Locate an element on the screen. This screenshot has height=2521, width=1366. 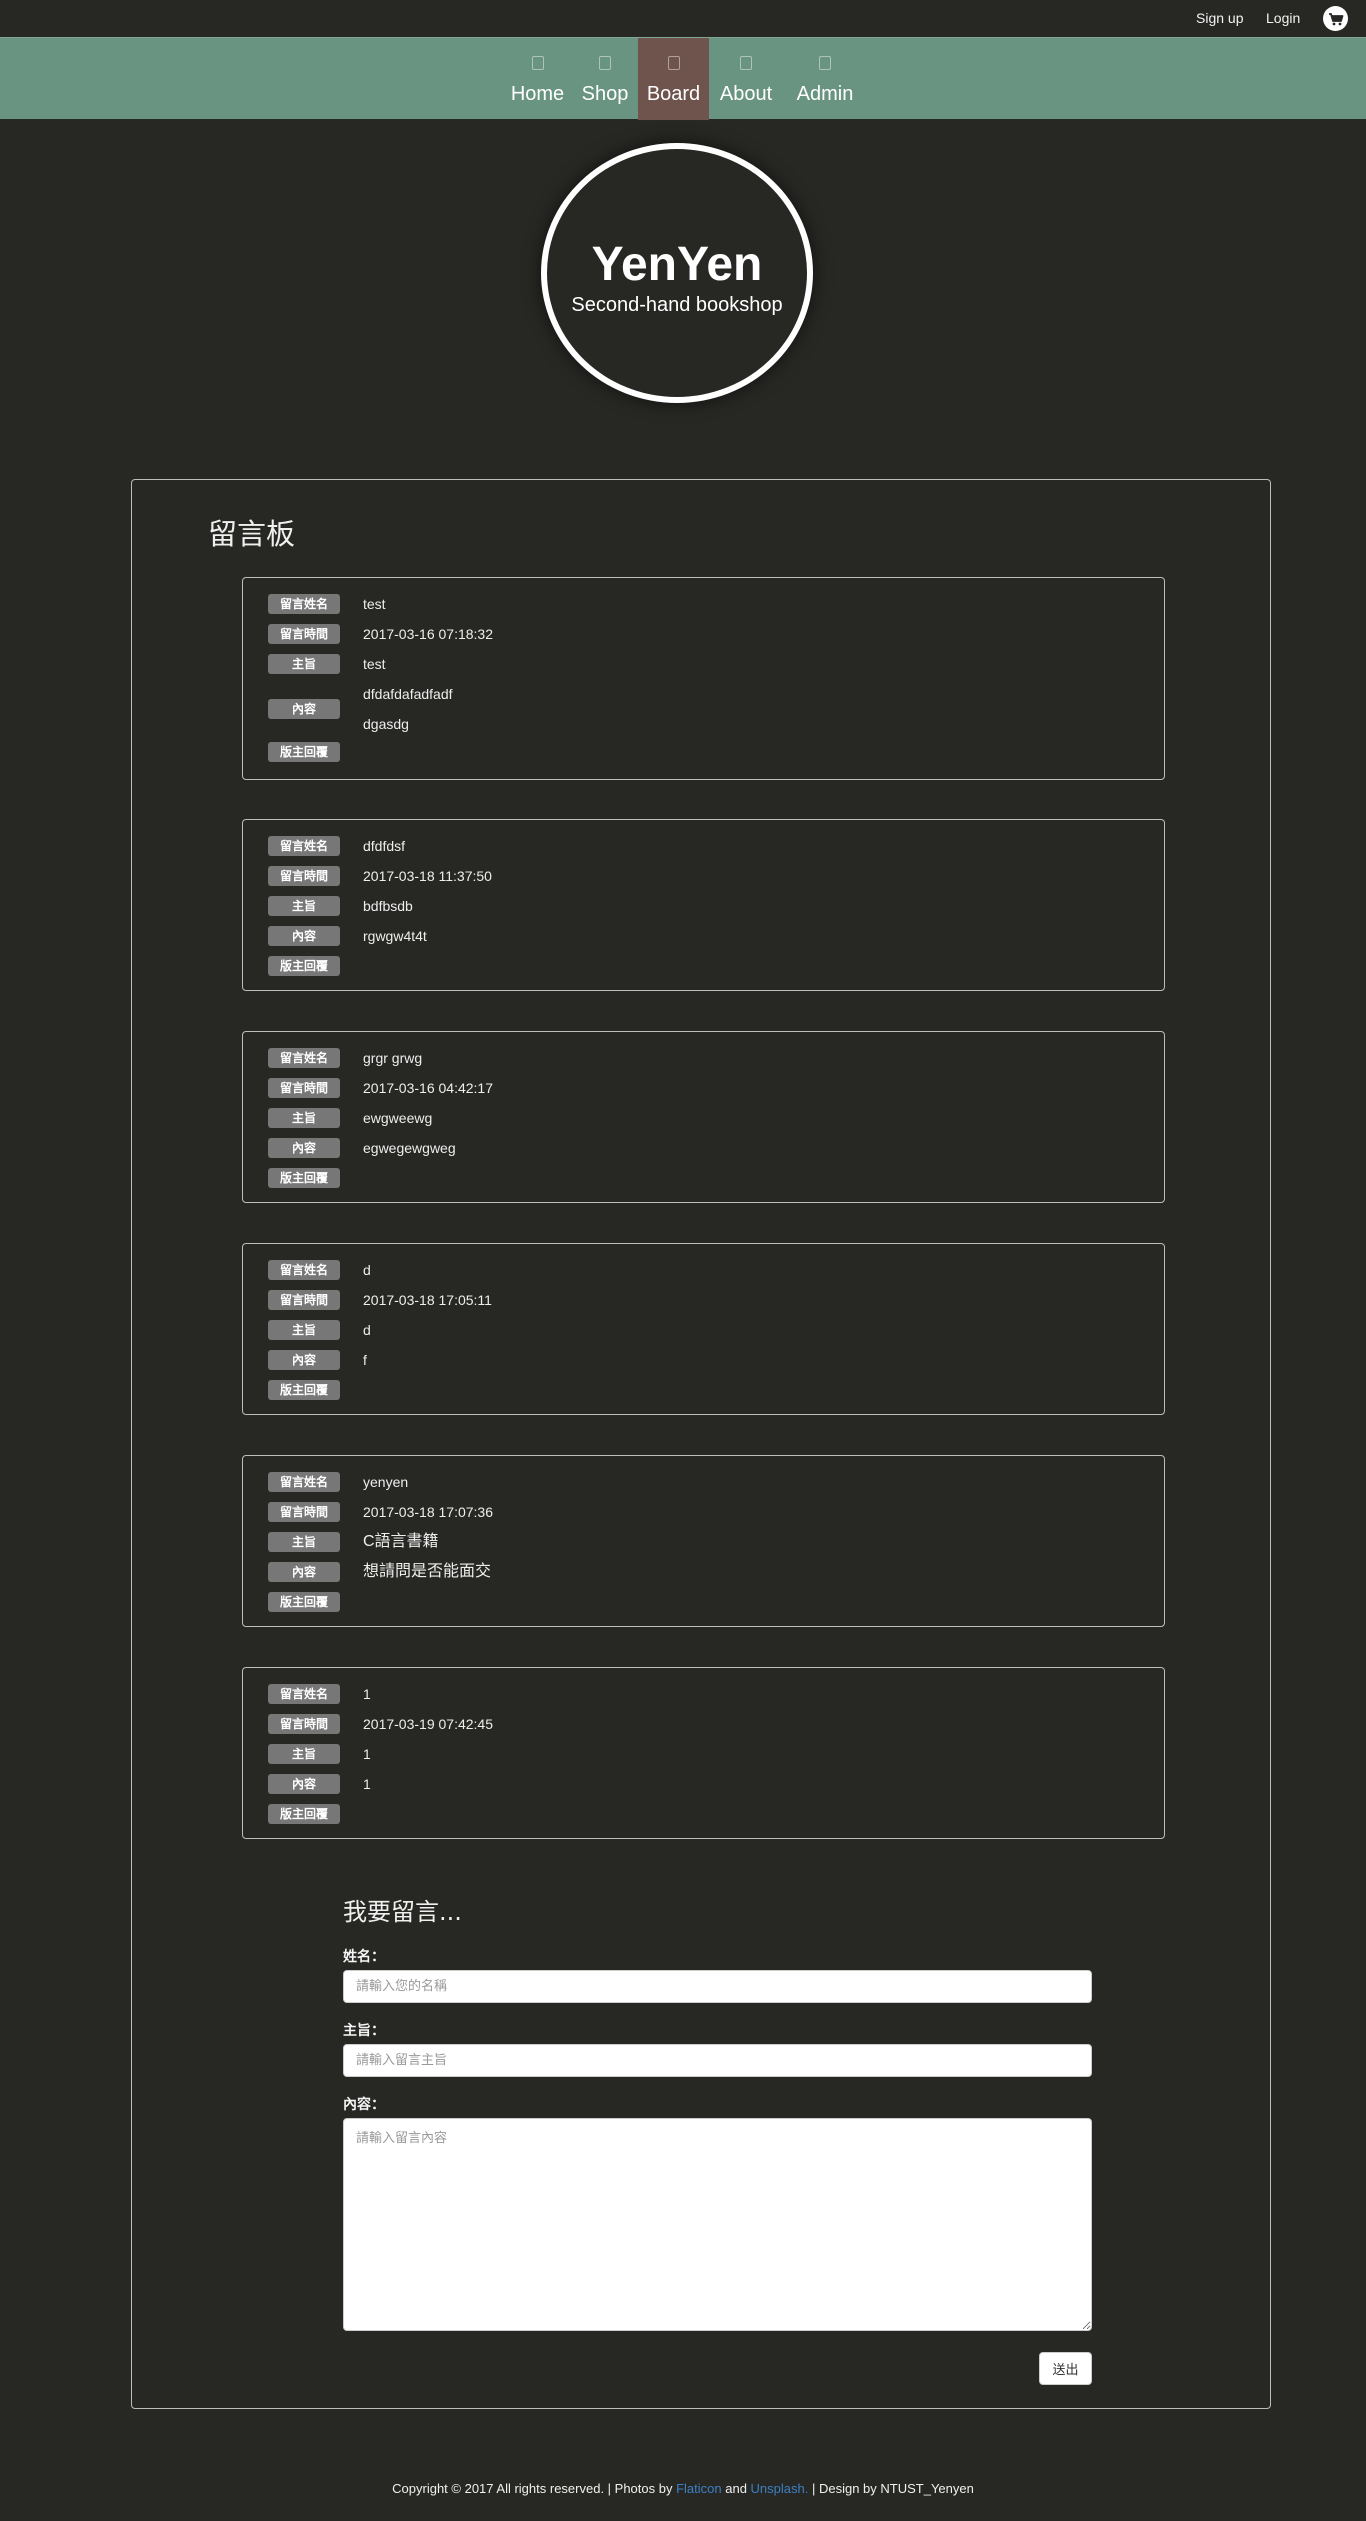
login-link: Login is located at coordinates (1283, 18).